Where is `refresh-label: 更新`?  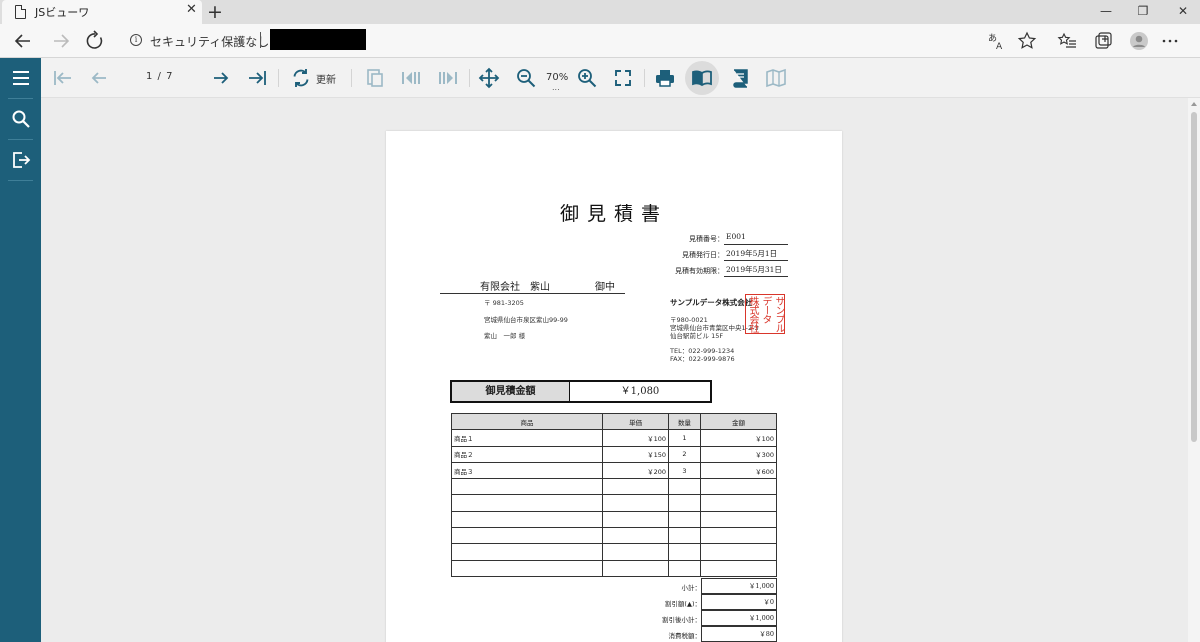 refresh-label: 更新 is located at coordinates (326, 78).